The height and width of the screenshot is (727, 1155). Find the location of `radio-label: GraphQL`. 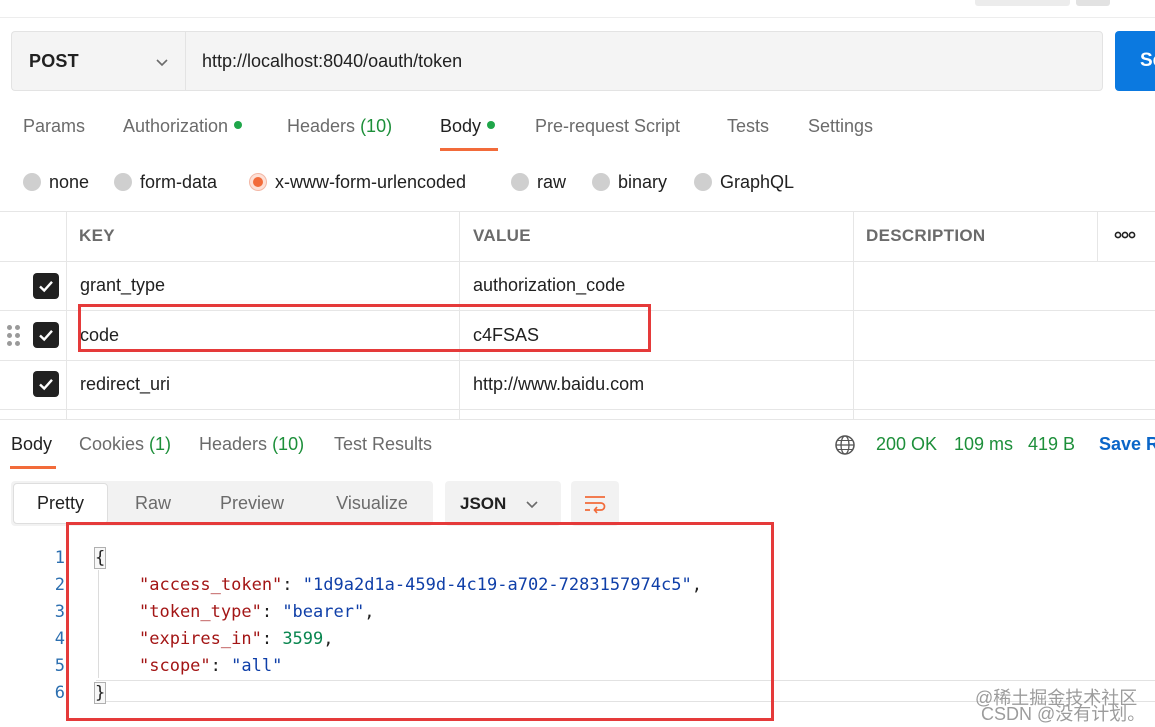

radio-label: GraphQL is located at coordinates (757, 181).